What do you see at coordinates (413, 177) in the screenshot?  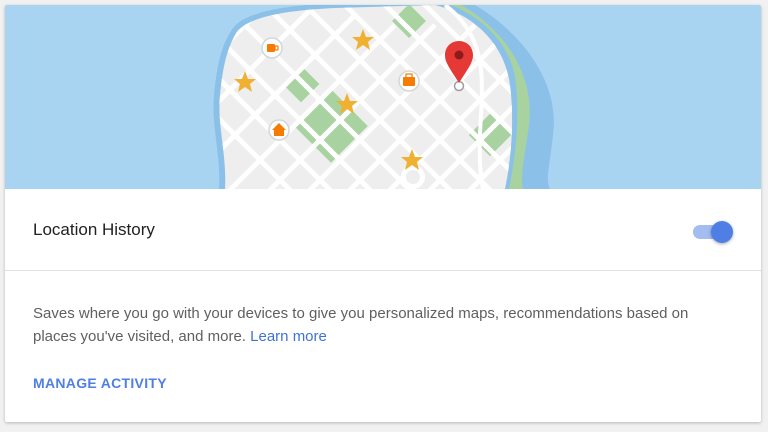 I see `roundabout-center` at bounding box center [413, 177].